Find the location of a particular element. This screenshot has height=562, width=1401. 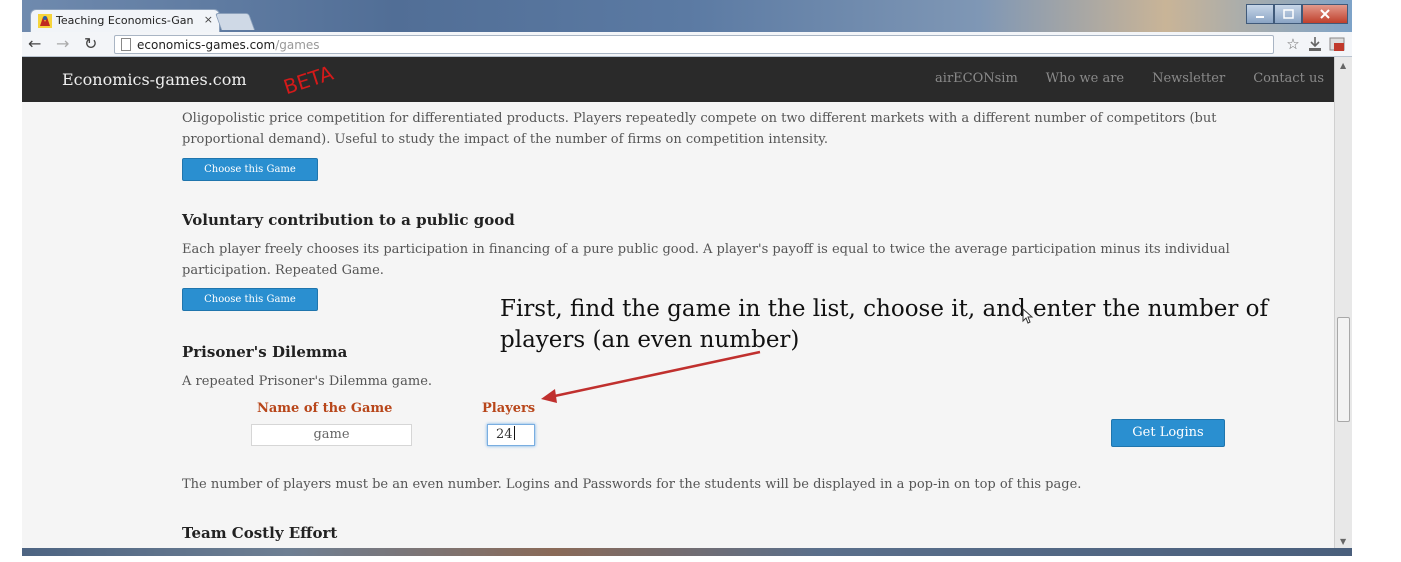

close-window-button is located at coordinates (1325, 14).